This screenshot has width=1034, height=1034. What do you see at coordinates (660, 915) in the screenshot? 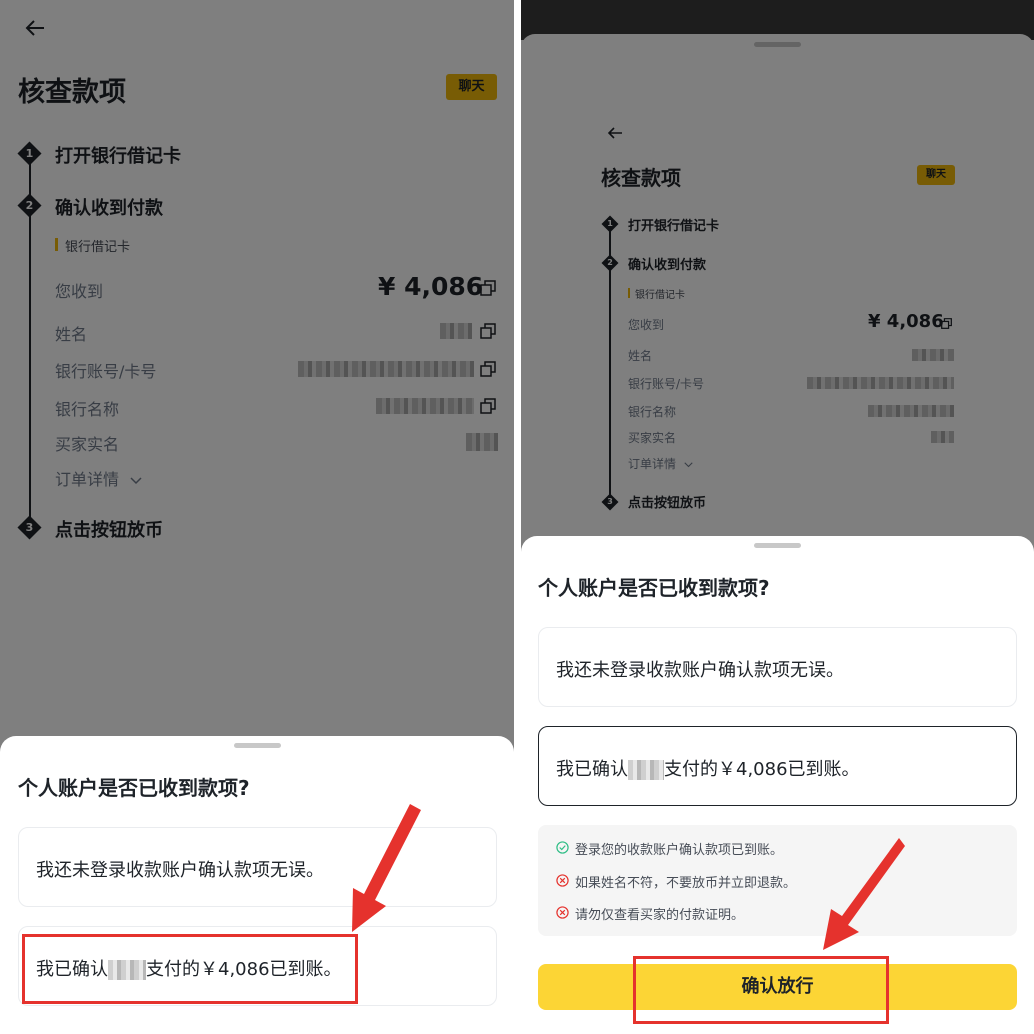
I see `warning-text-3: 请勿仅查看买家的付款证明。` at bounding box center [660, 915].